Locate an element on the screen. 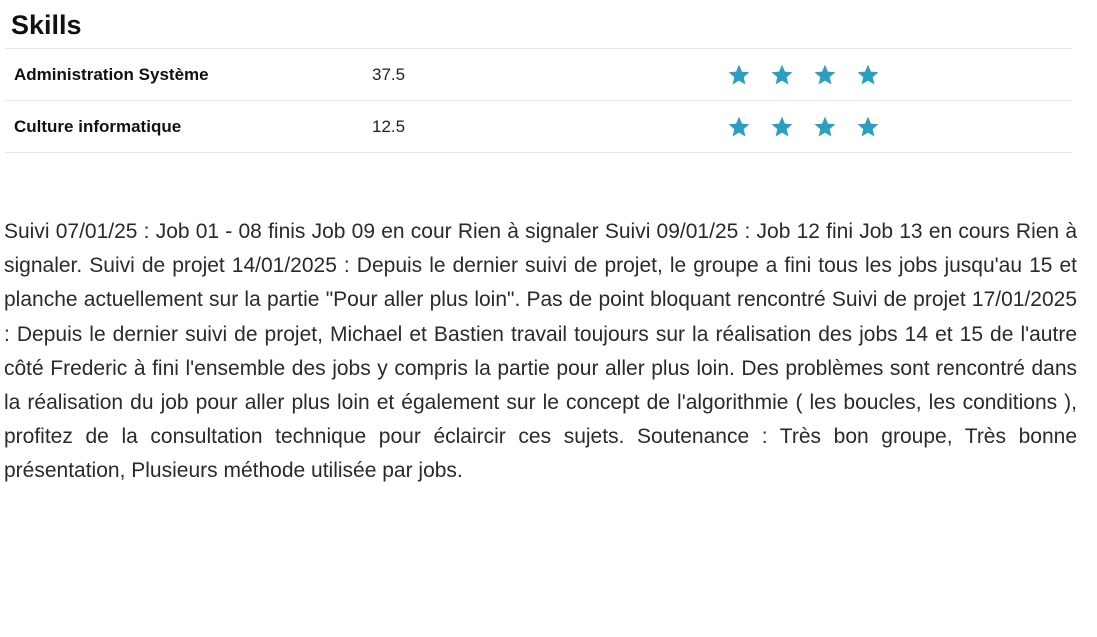 The width and height of the screenshot is (1097, 637). skill-row: Culture informatique 12.5 is located at coordinates (538, 126).